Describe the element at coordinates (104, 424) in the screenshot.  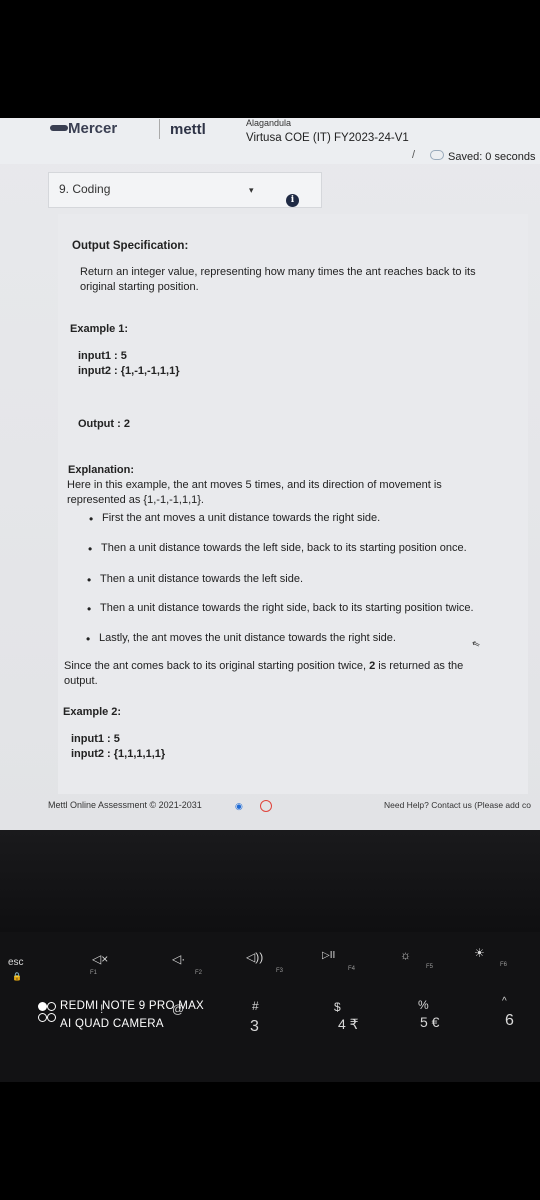
I see `example1-output: Output : 2` at that location.